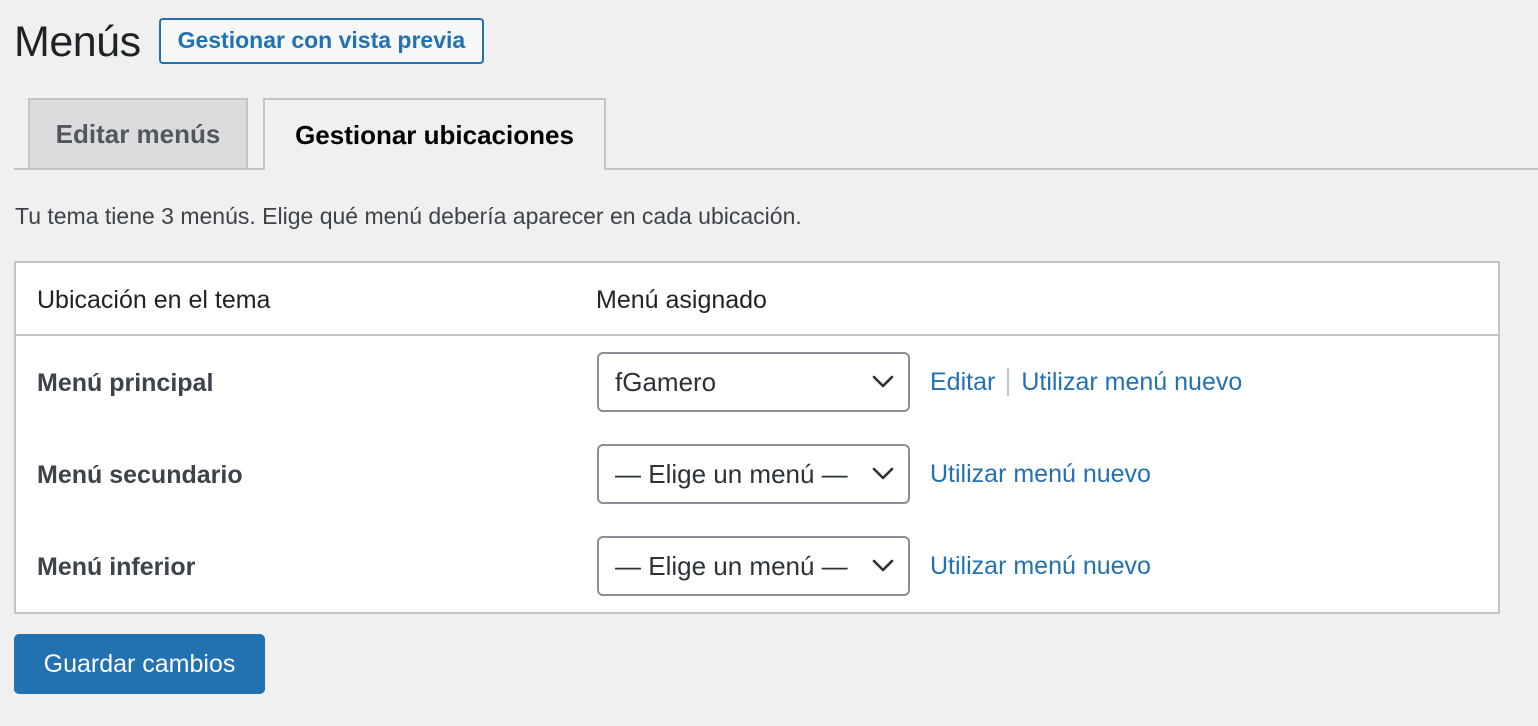 The width and height of the screenshot is (1538, 726). I want to click on manage-with-preview-button: Gestionar con vista previa, so click(321, 40).